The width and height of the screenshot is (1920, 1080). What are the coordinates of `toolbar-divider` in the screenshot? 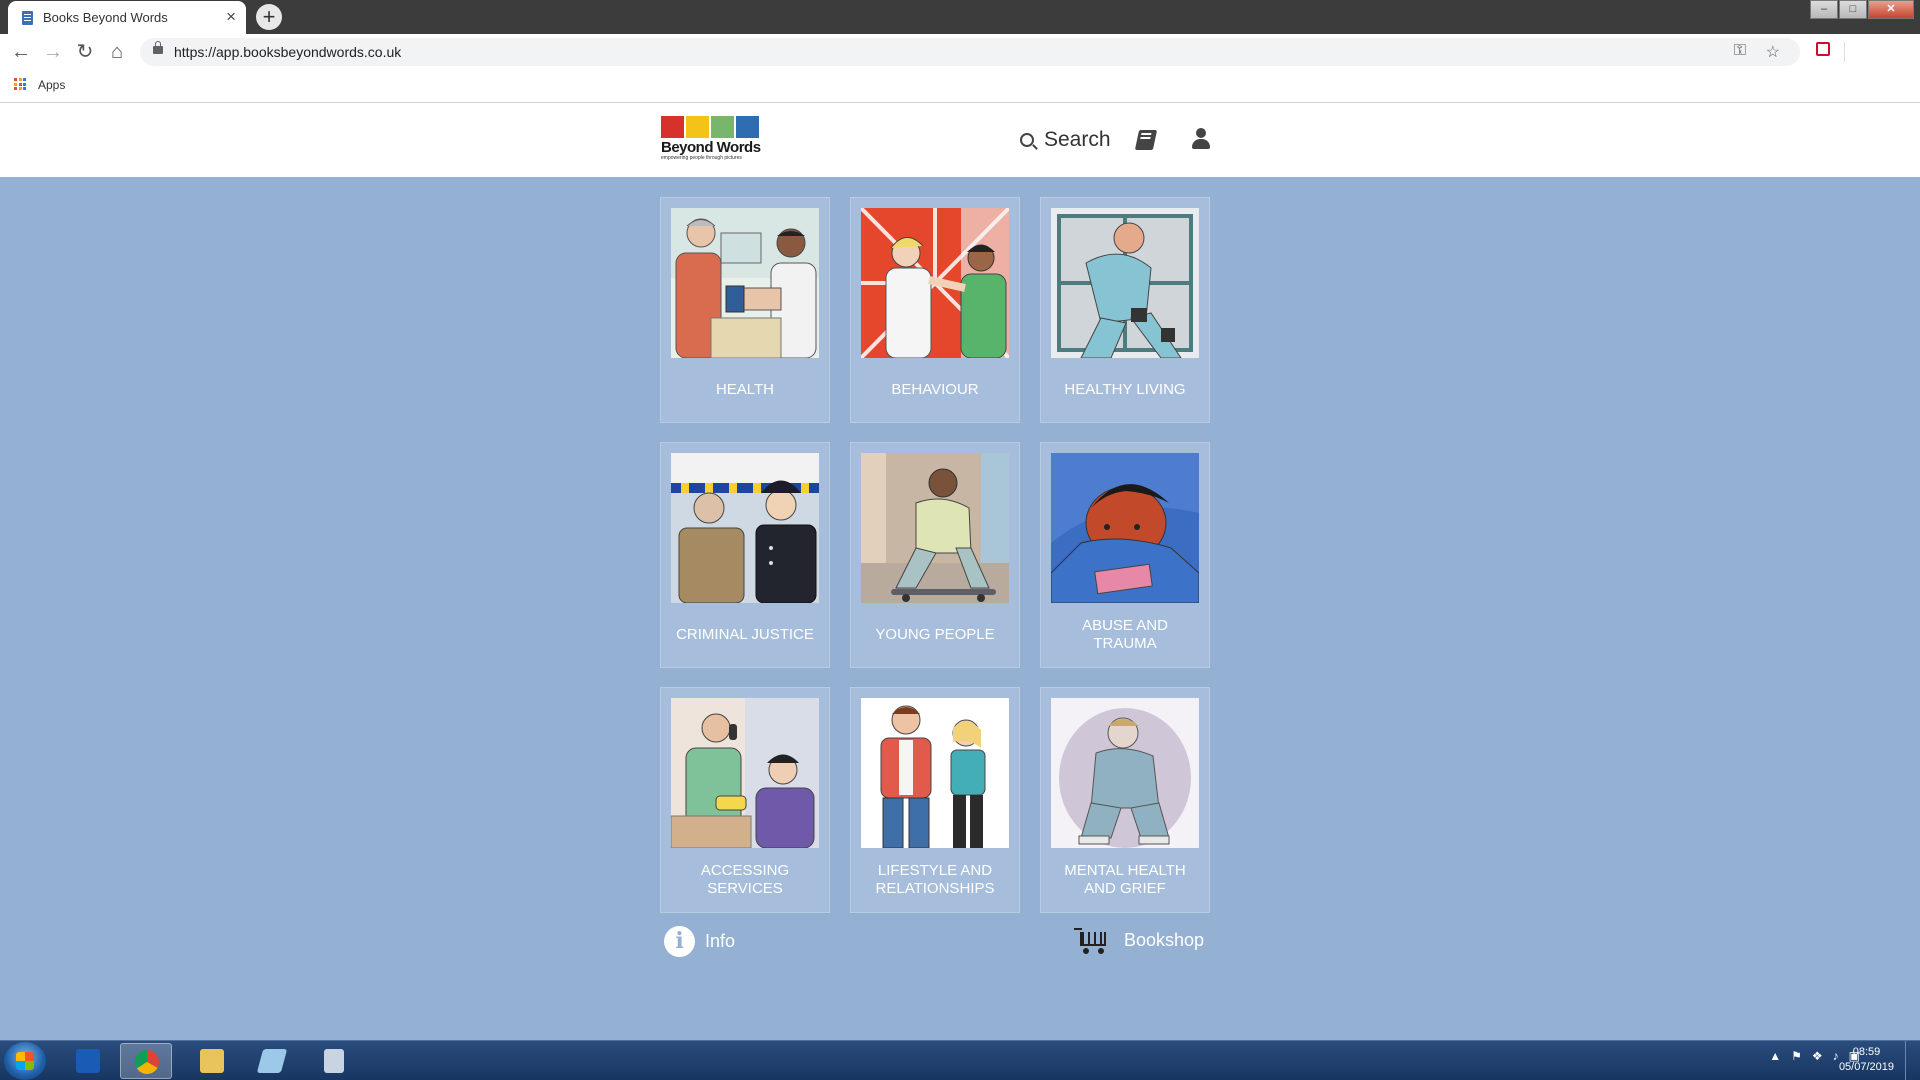 It's located at (1844, 52).